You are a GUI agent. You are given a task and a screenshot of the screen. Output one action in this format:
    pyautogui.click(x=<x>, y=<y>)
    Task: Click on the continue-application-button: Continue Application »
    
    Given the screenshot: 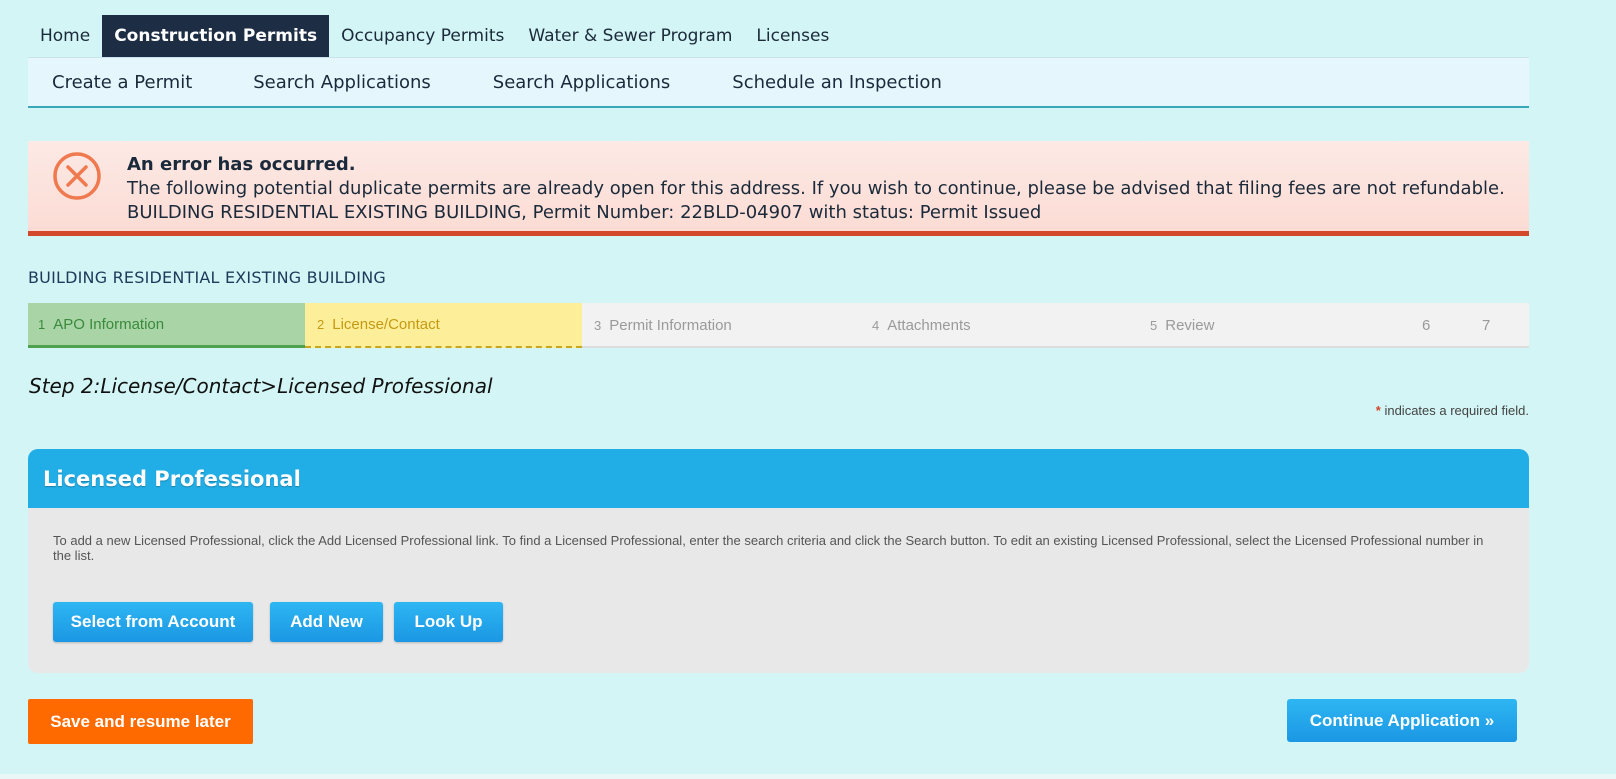 What is the action you would take?
    pyautogui.click(x=1402, y=720)
    